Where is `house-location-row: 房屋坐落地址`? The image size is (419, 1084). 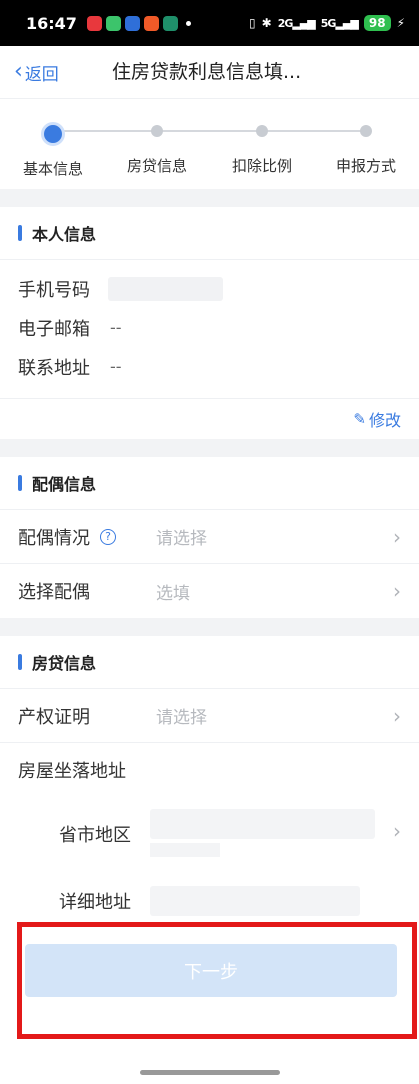
house-location-row: 房屋坐落地址 is located at coordinates (209, 770).